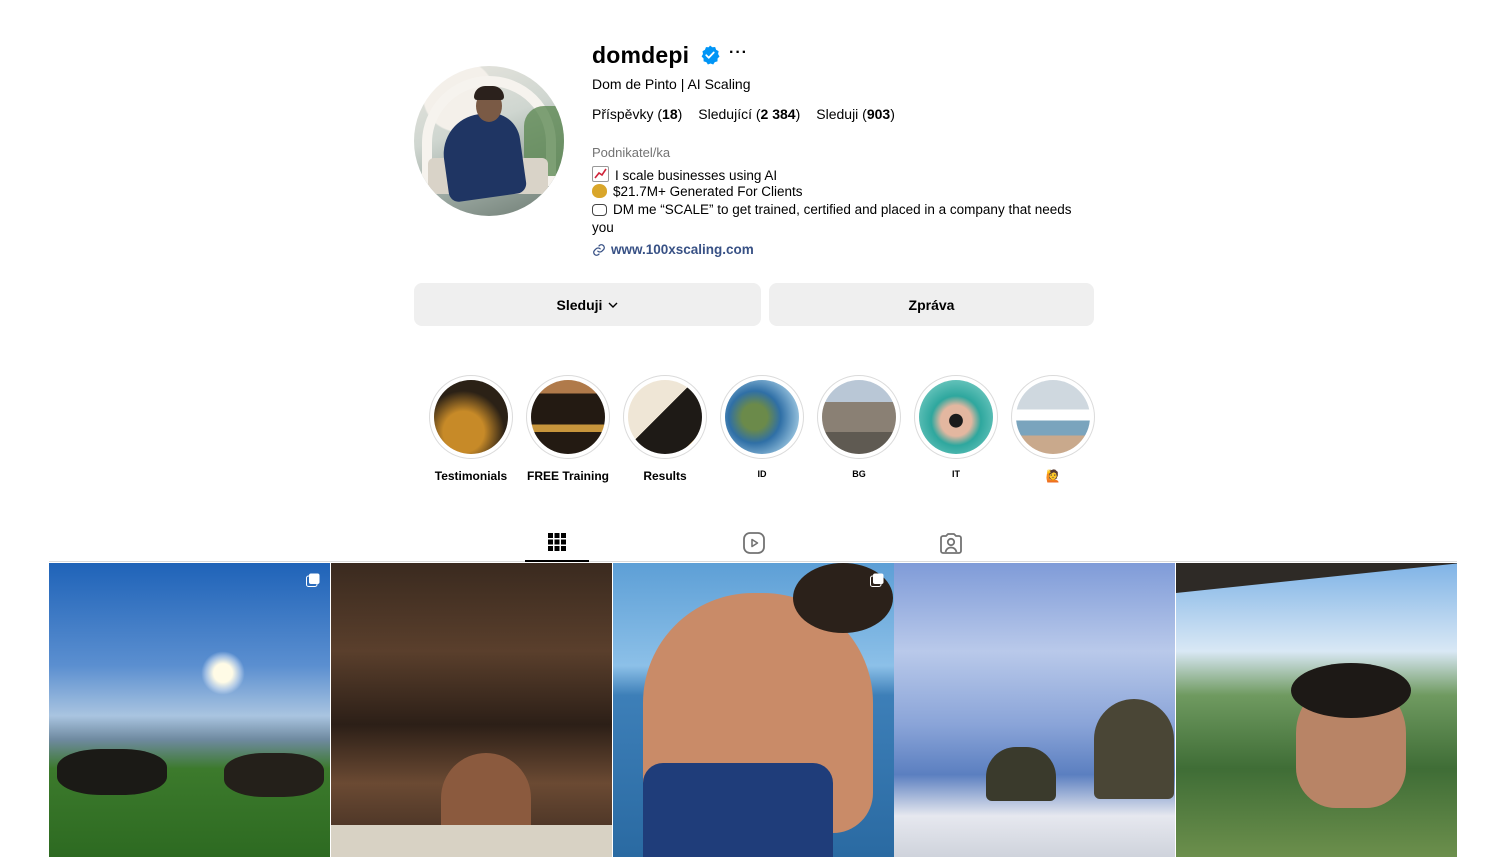 The width and height of the screenshot is (1509, 857). What do you see at coordinates (631, 152) in the screenshot?
I see `profile-category: Podnikatel/ka` at bounding box center [631, 152].